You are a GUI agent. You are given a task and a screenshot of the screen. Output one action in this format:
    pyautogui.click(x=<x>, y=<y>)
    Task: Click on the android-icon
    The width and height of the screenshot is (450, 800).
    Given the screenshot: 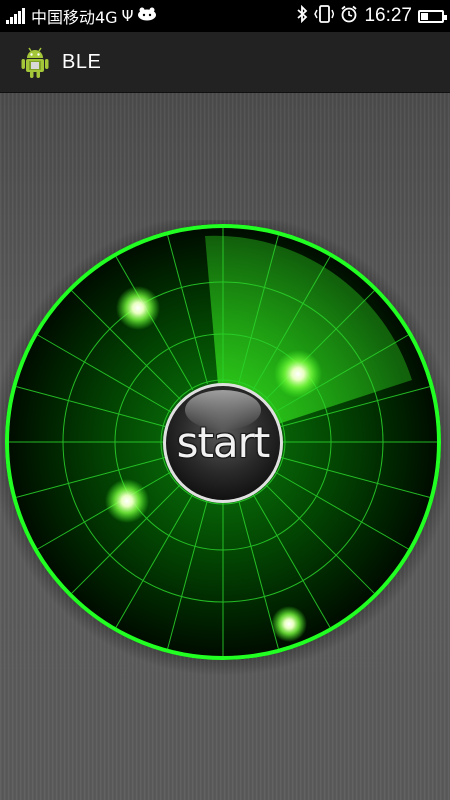 What is the action you would take?
    pyautogui.click(x=35, y=62)
    